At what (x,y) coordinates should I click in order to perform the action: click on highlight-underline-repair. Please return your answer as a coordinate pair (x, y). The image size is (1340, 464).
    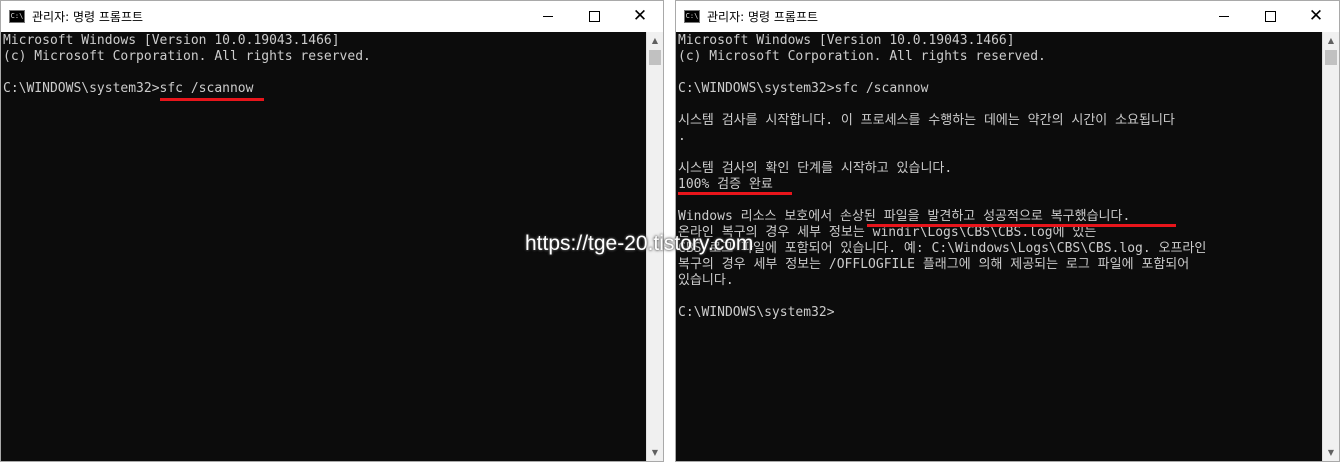
    Looking at the image, I should click on (1021, 225).